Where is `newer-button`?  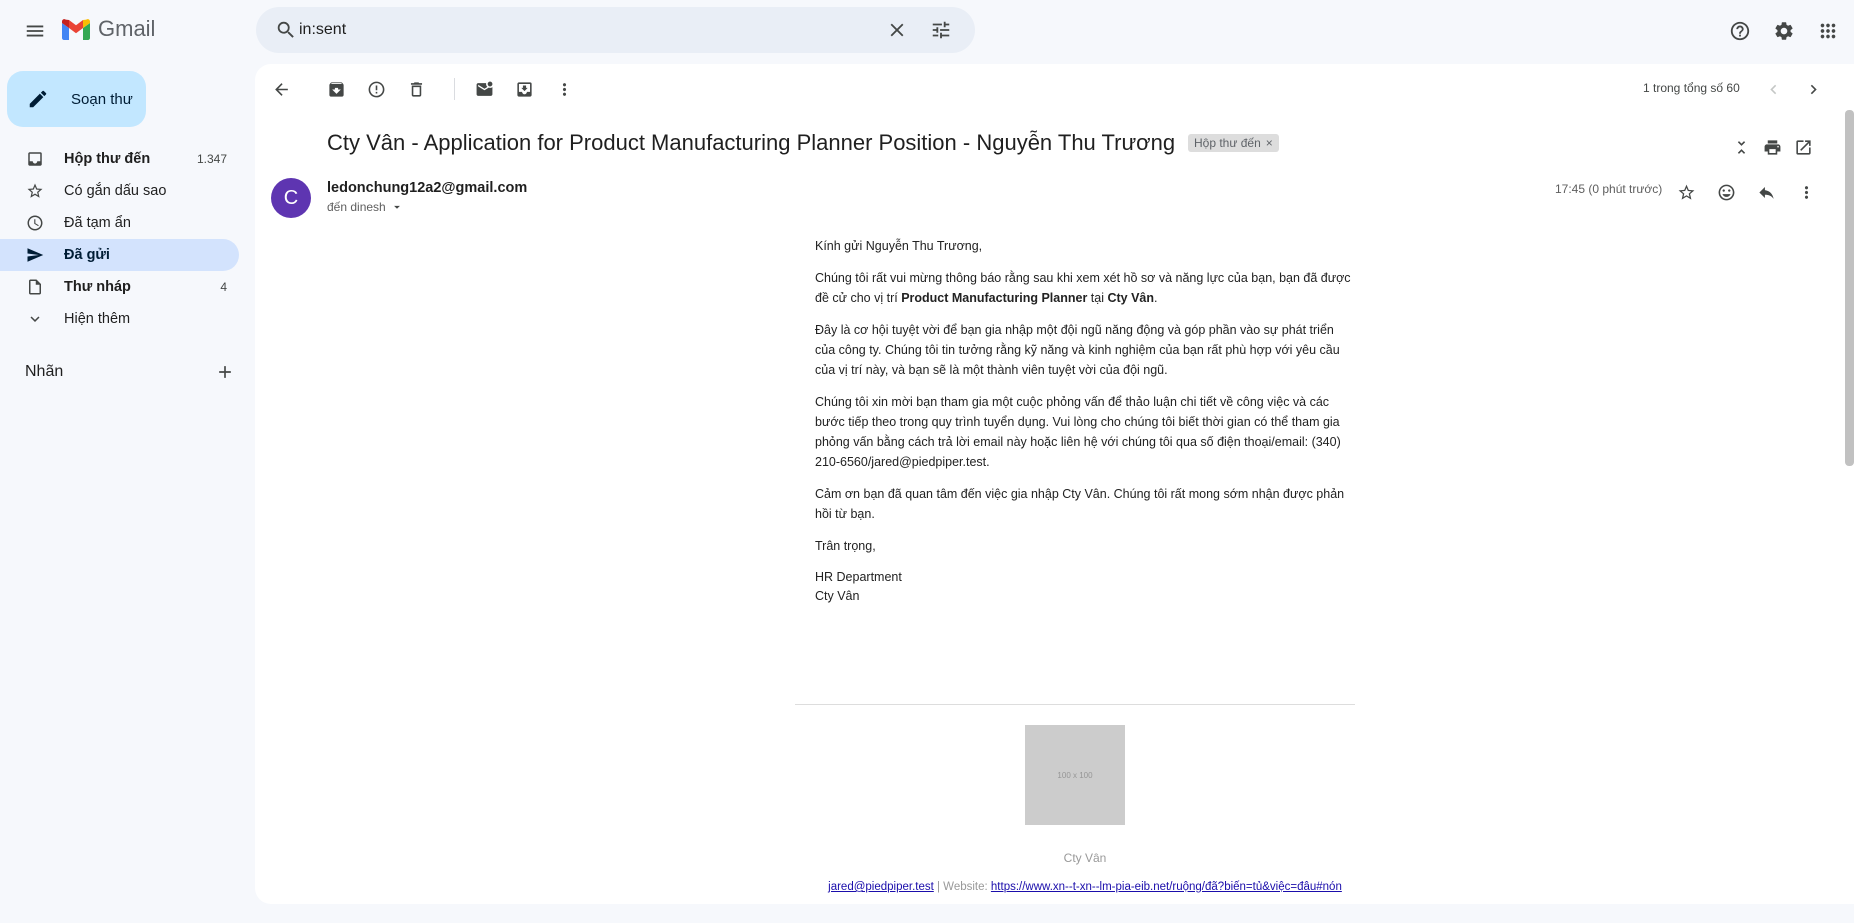
newer-button is located at coordinates (1773, 89).